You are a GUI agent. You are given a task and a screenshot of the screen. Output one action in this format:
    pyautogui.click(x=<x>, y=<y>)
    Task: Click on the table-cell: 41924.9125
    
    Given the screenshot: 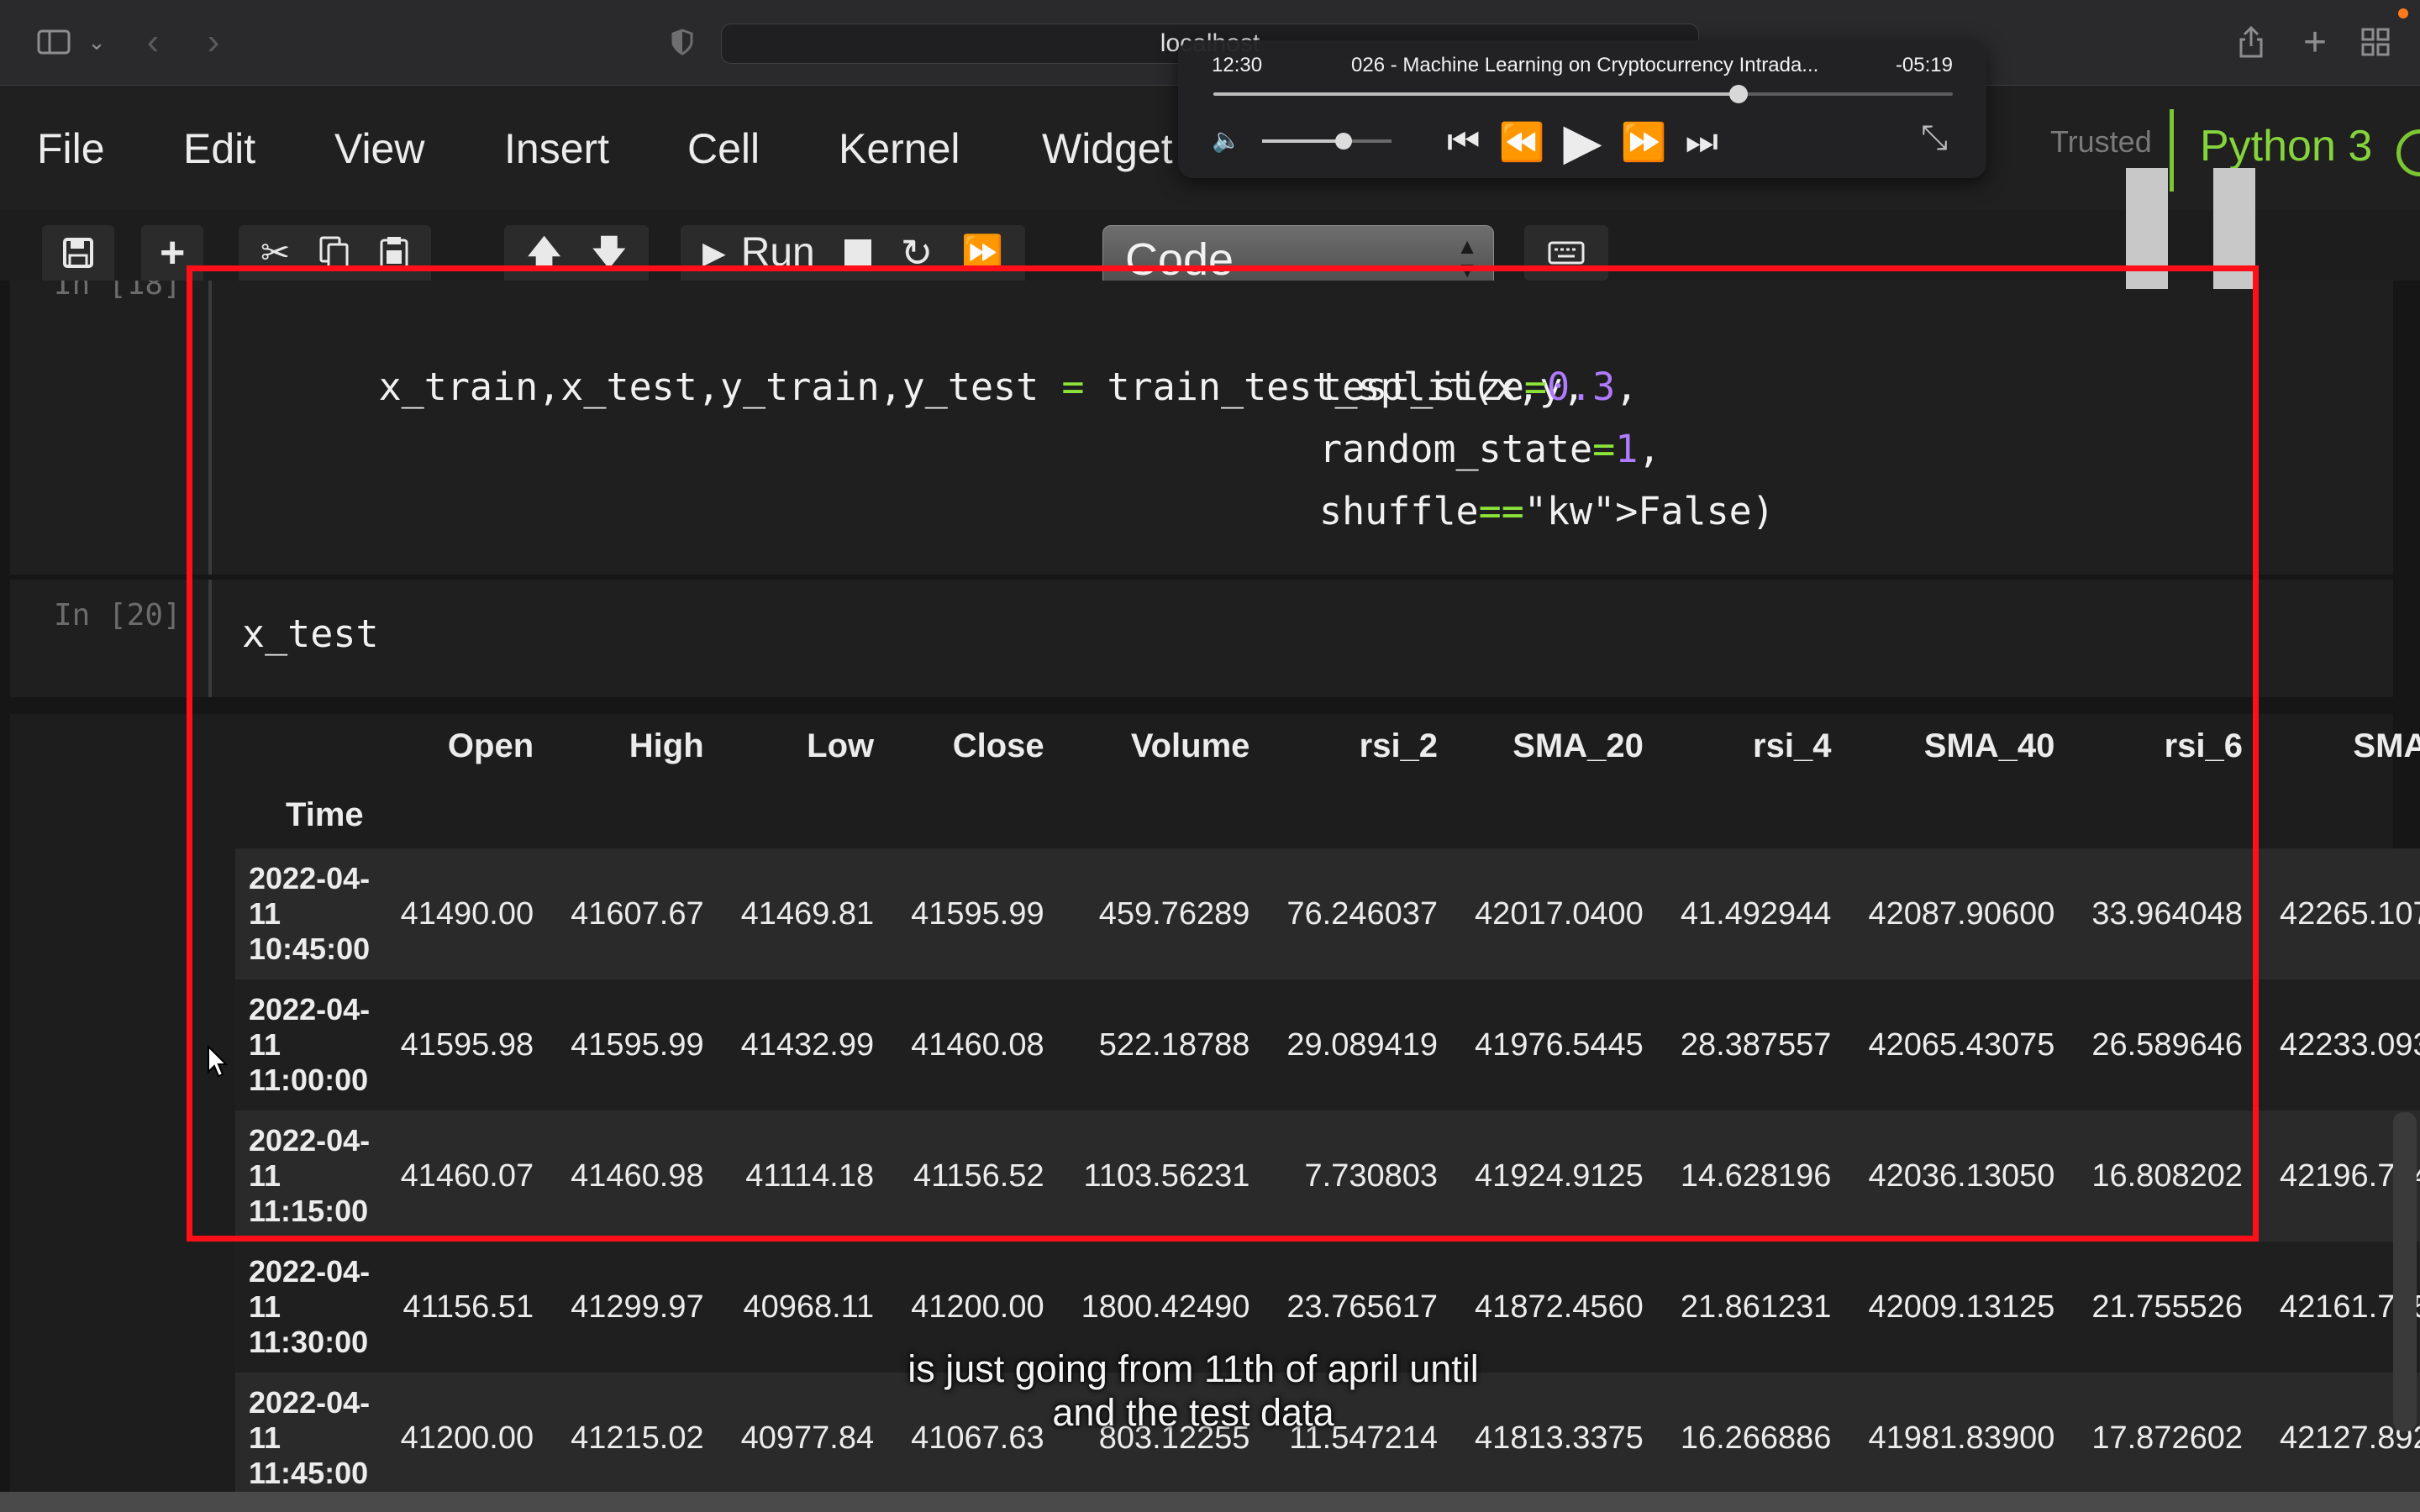 What is the action you would take?
    pyautogui.click(x=1559, y=1176)
    